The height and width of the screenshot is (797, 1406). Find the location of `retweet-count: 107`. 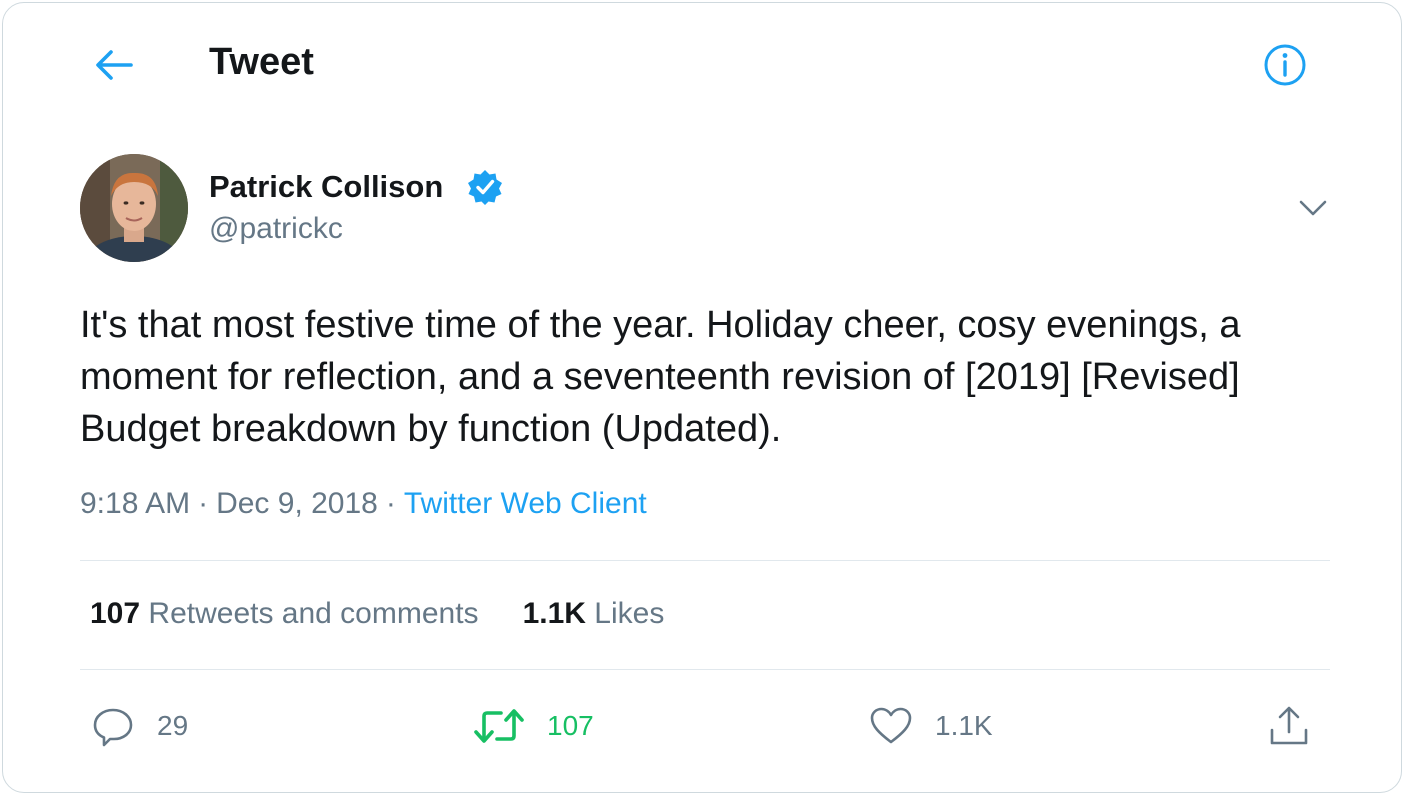

retweet-count: 107 is located at coordinates (570, 725).